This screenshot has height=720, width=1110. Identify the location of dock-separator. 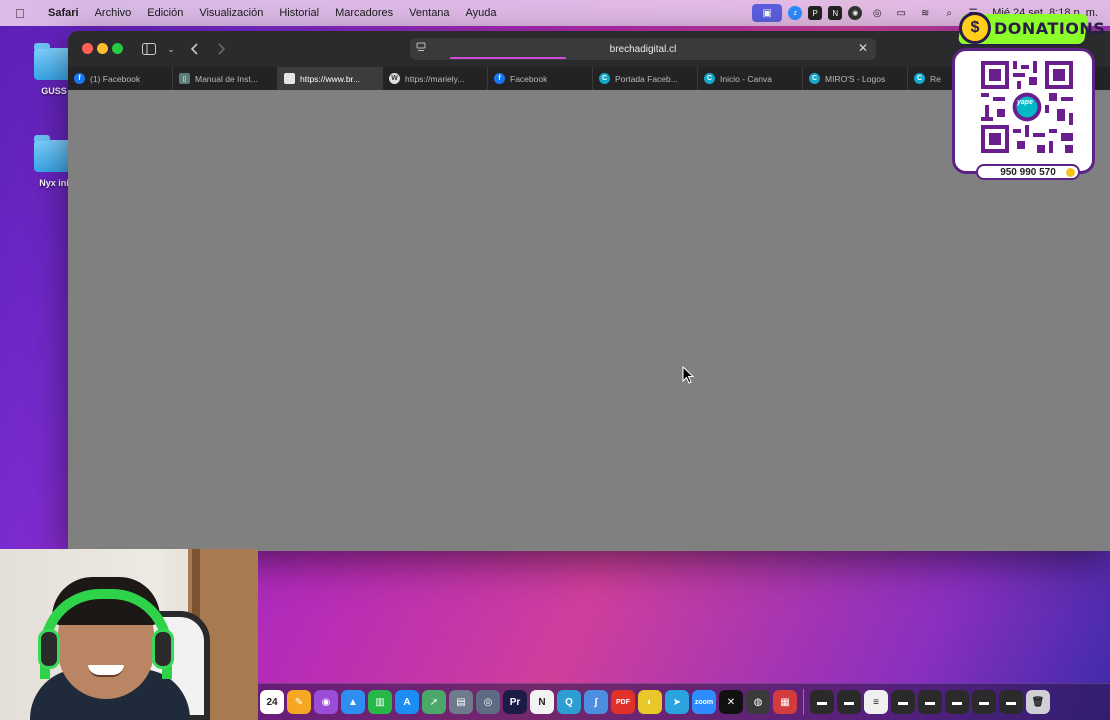
(803, 702).